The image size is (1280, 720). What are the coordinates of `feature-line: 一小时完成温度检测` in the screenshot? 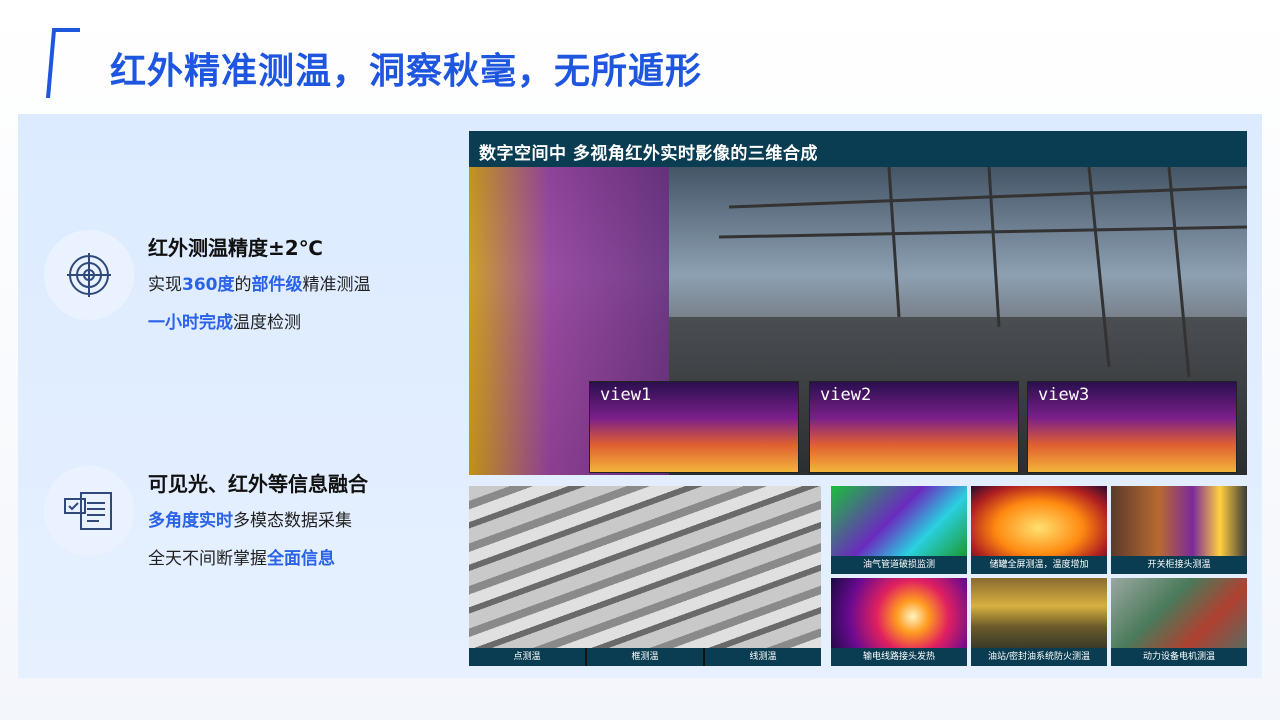 It's located at (224, 323).